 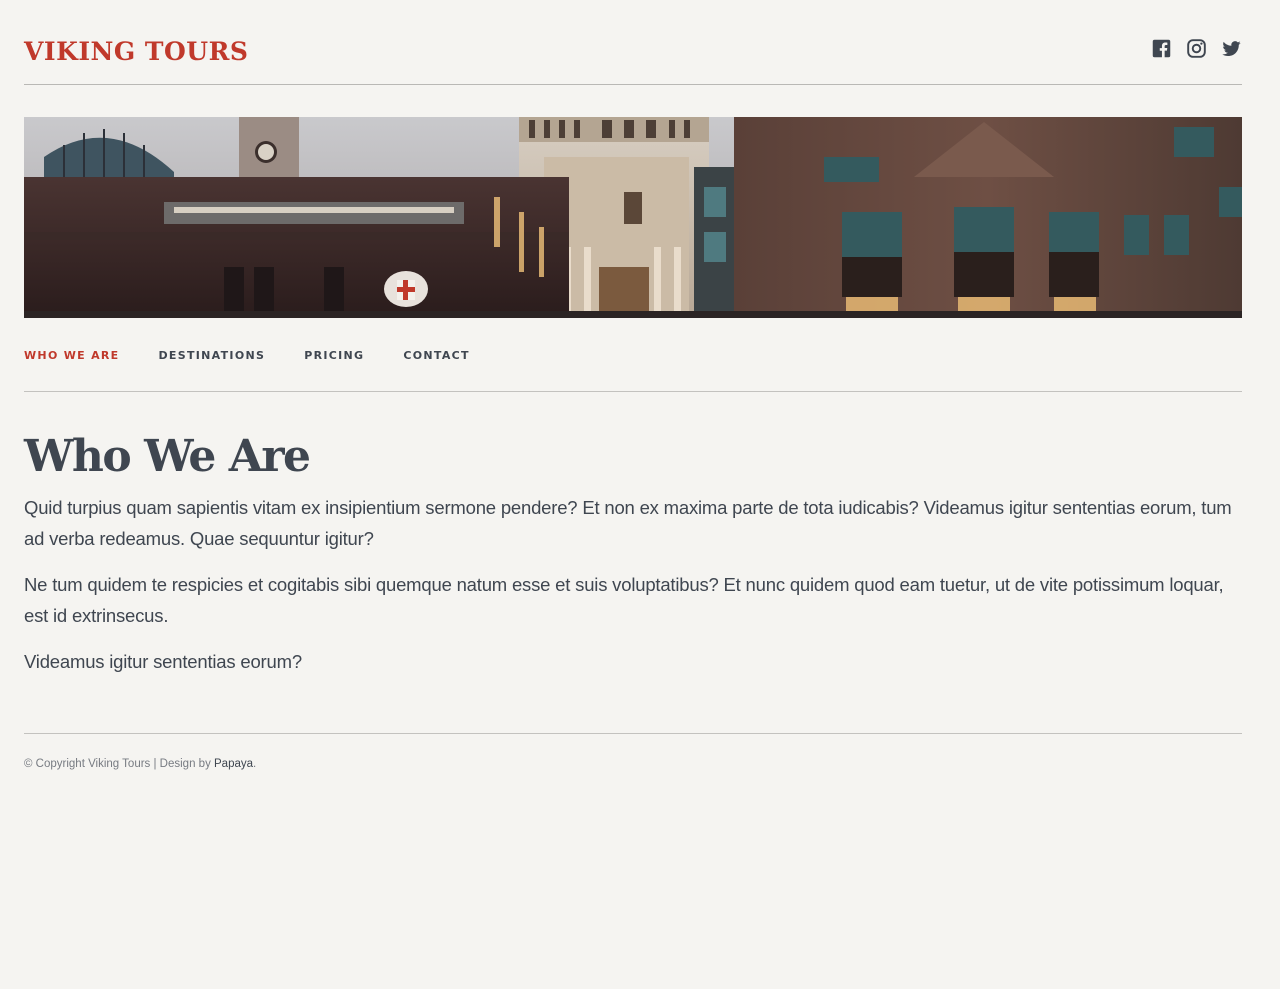 I want to click on paragraph-3: Videamus igitur sententias eorum?, so click(x=163, y=661).